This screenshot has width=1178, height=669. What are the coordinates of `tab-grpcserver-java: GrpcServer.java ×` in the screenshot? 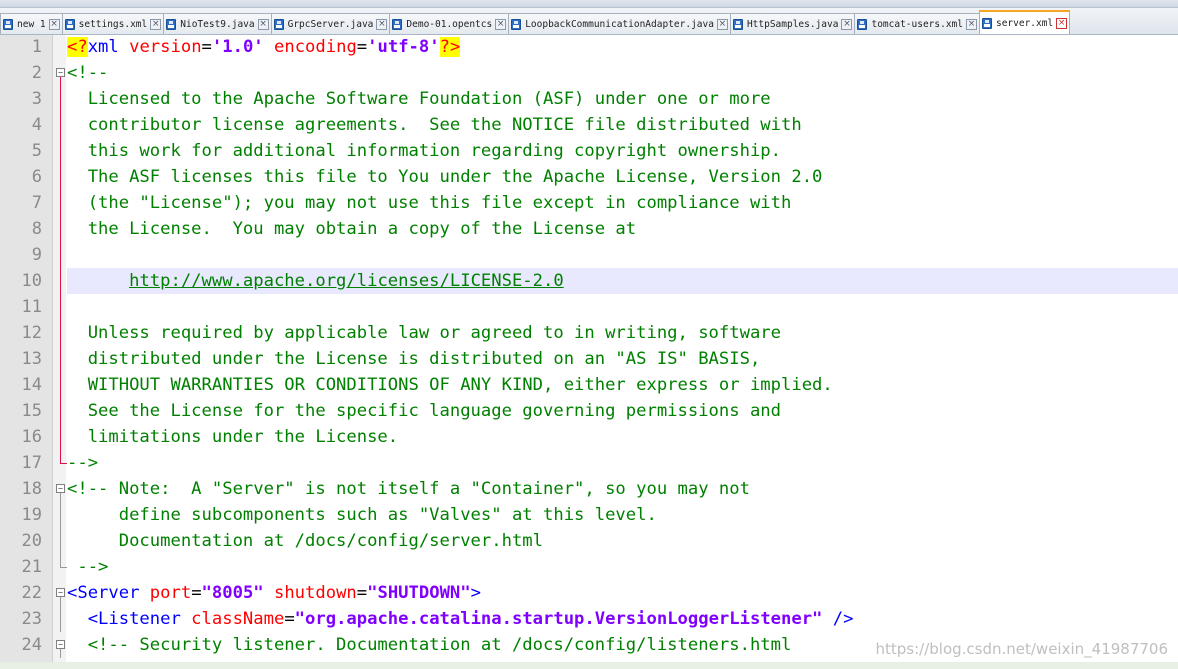 It's located at (330, 23).